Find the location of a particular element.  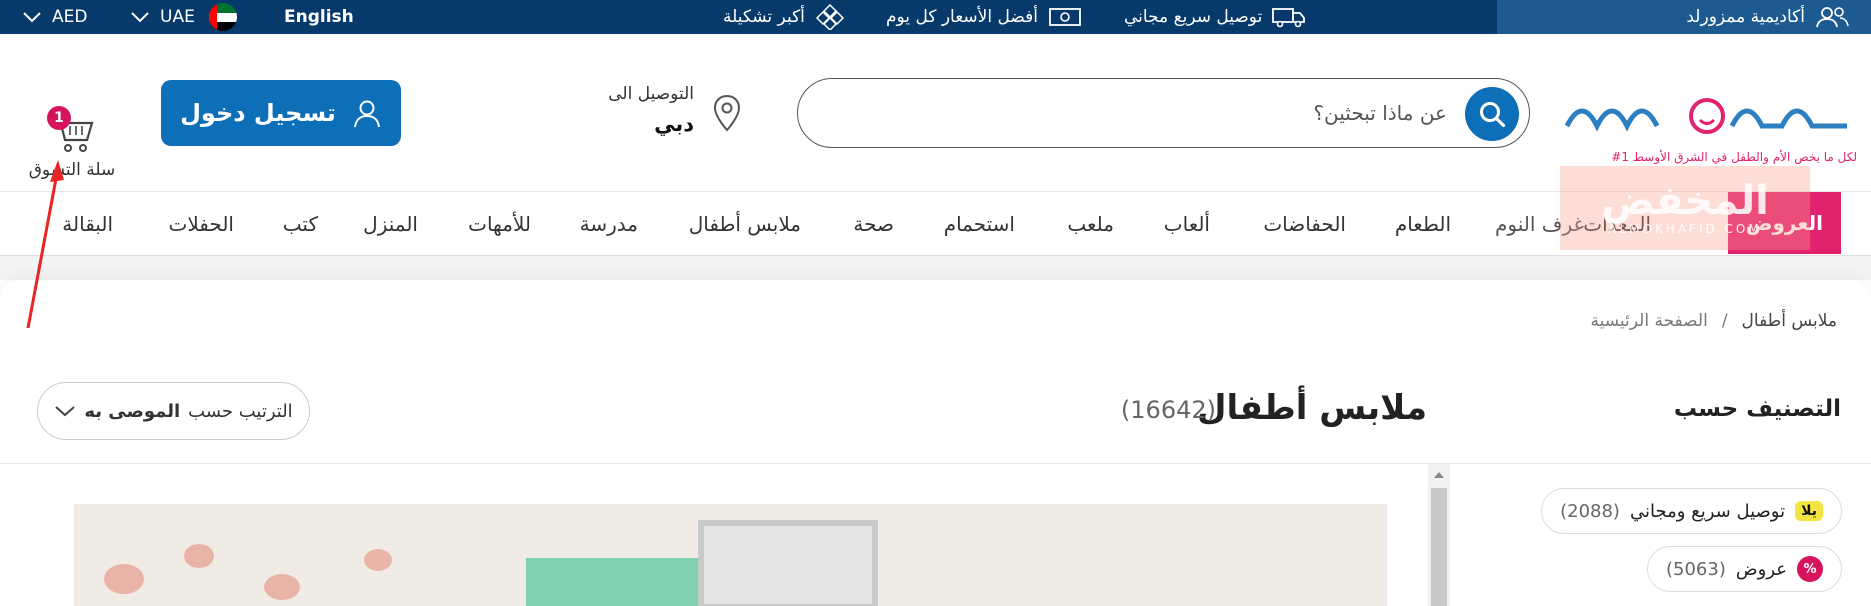

free-delivery-item: توصيل سريع مجاني is located at coordinates (1215, 17).